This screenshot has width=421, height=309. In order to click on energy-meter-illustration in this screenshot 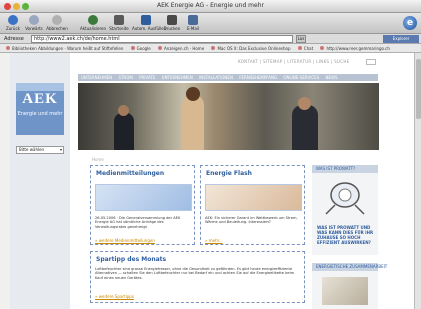, I will do `click(345, 198)`.